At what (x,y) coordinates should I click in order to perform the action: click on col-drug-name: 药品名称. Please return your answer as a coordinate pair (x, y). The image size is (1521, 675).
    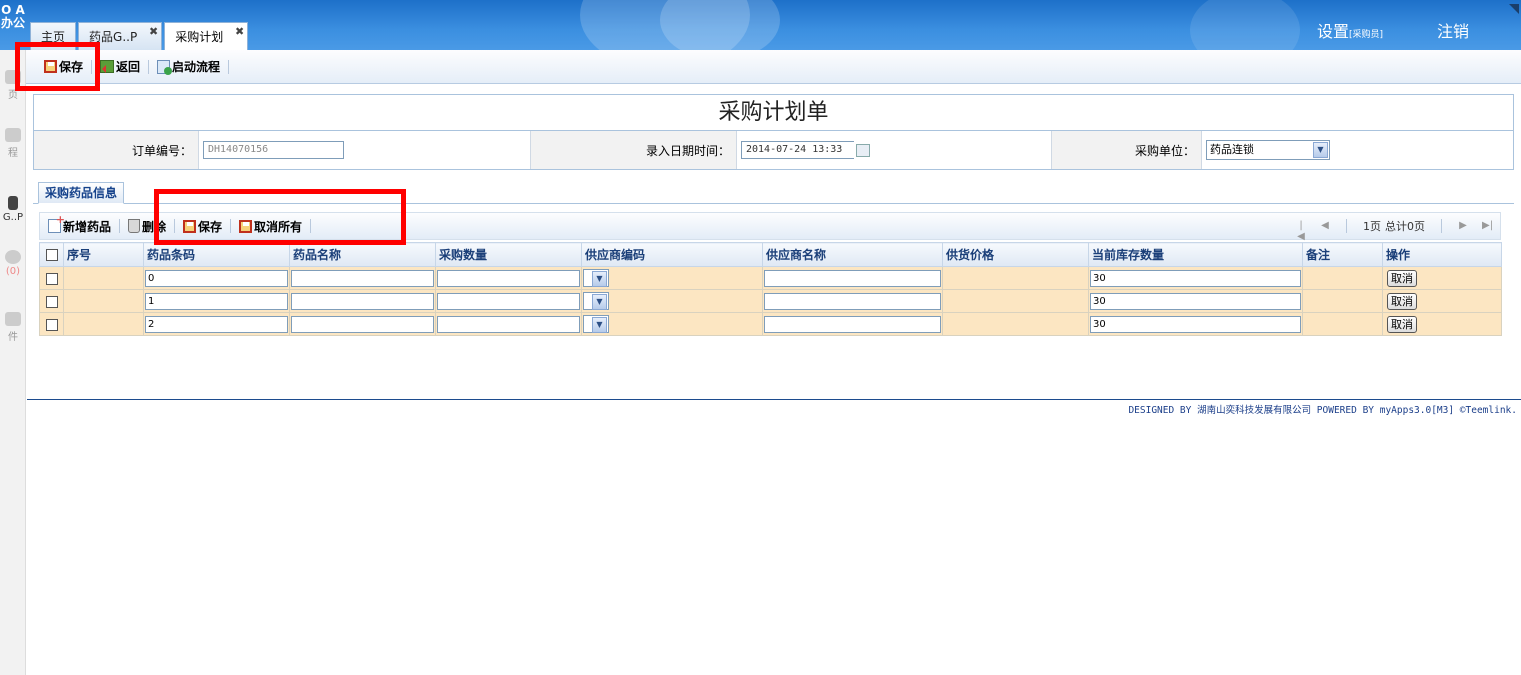
    Looking at the image, I should click on (362, 254).